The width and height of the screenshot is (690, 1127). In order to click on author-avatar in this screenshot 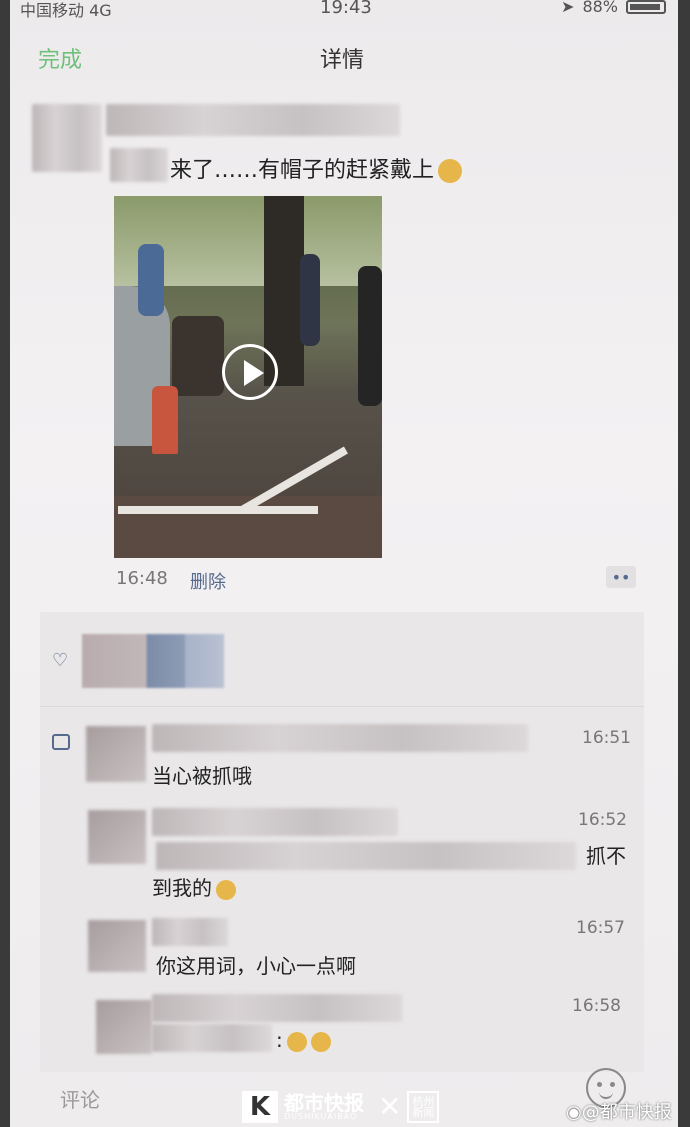, I will do `click(67, 138)`.